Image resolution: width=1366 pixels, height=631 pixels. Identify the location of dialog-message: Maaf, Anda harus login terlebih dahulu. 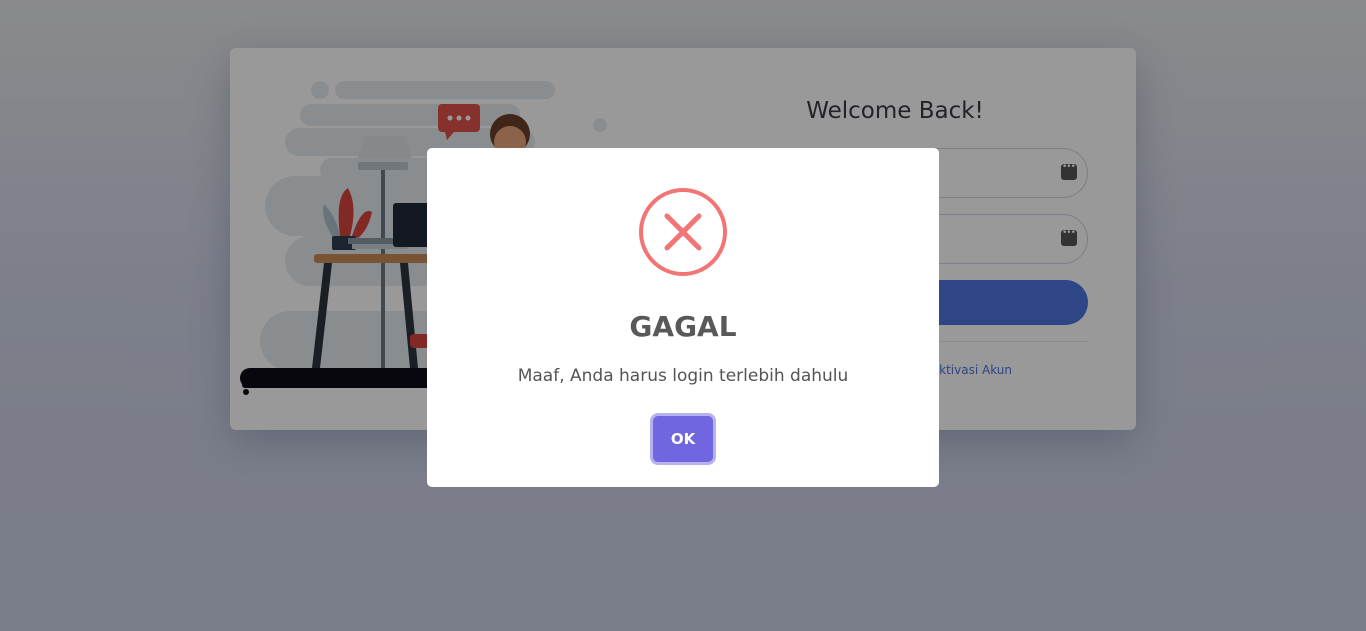
(683, 376).